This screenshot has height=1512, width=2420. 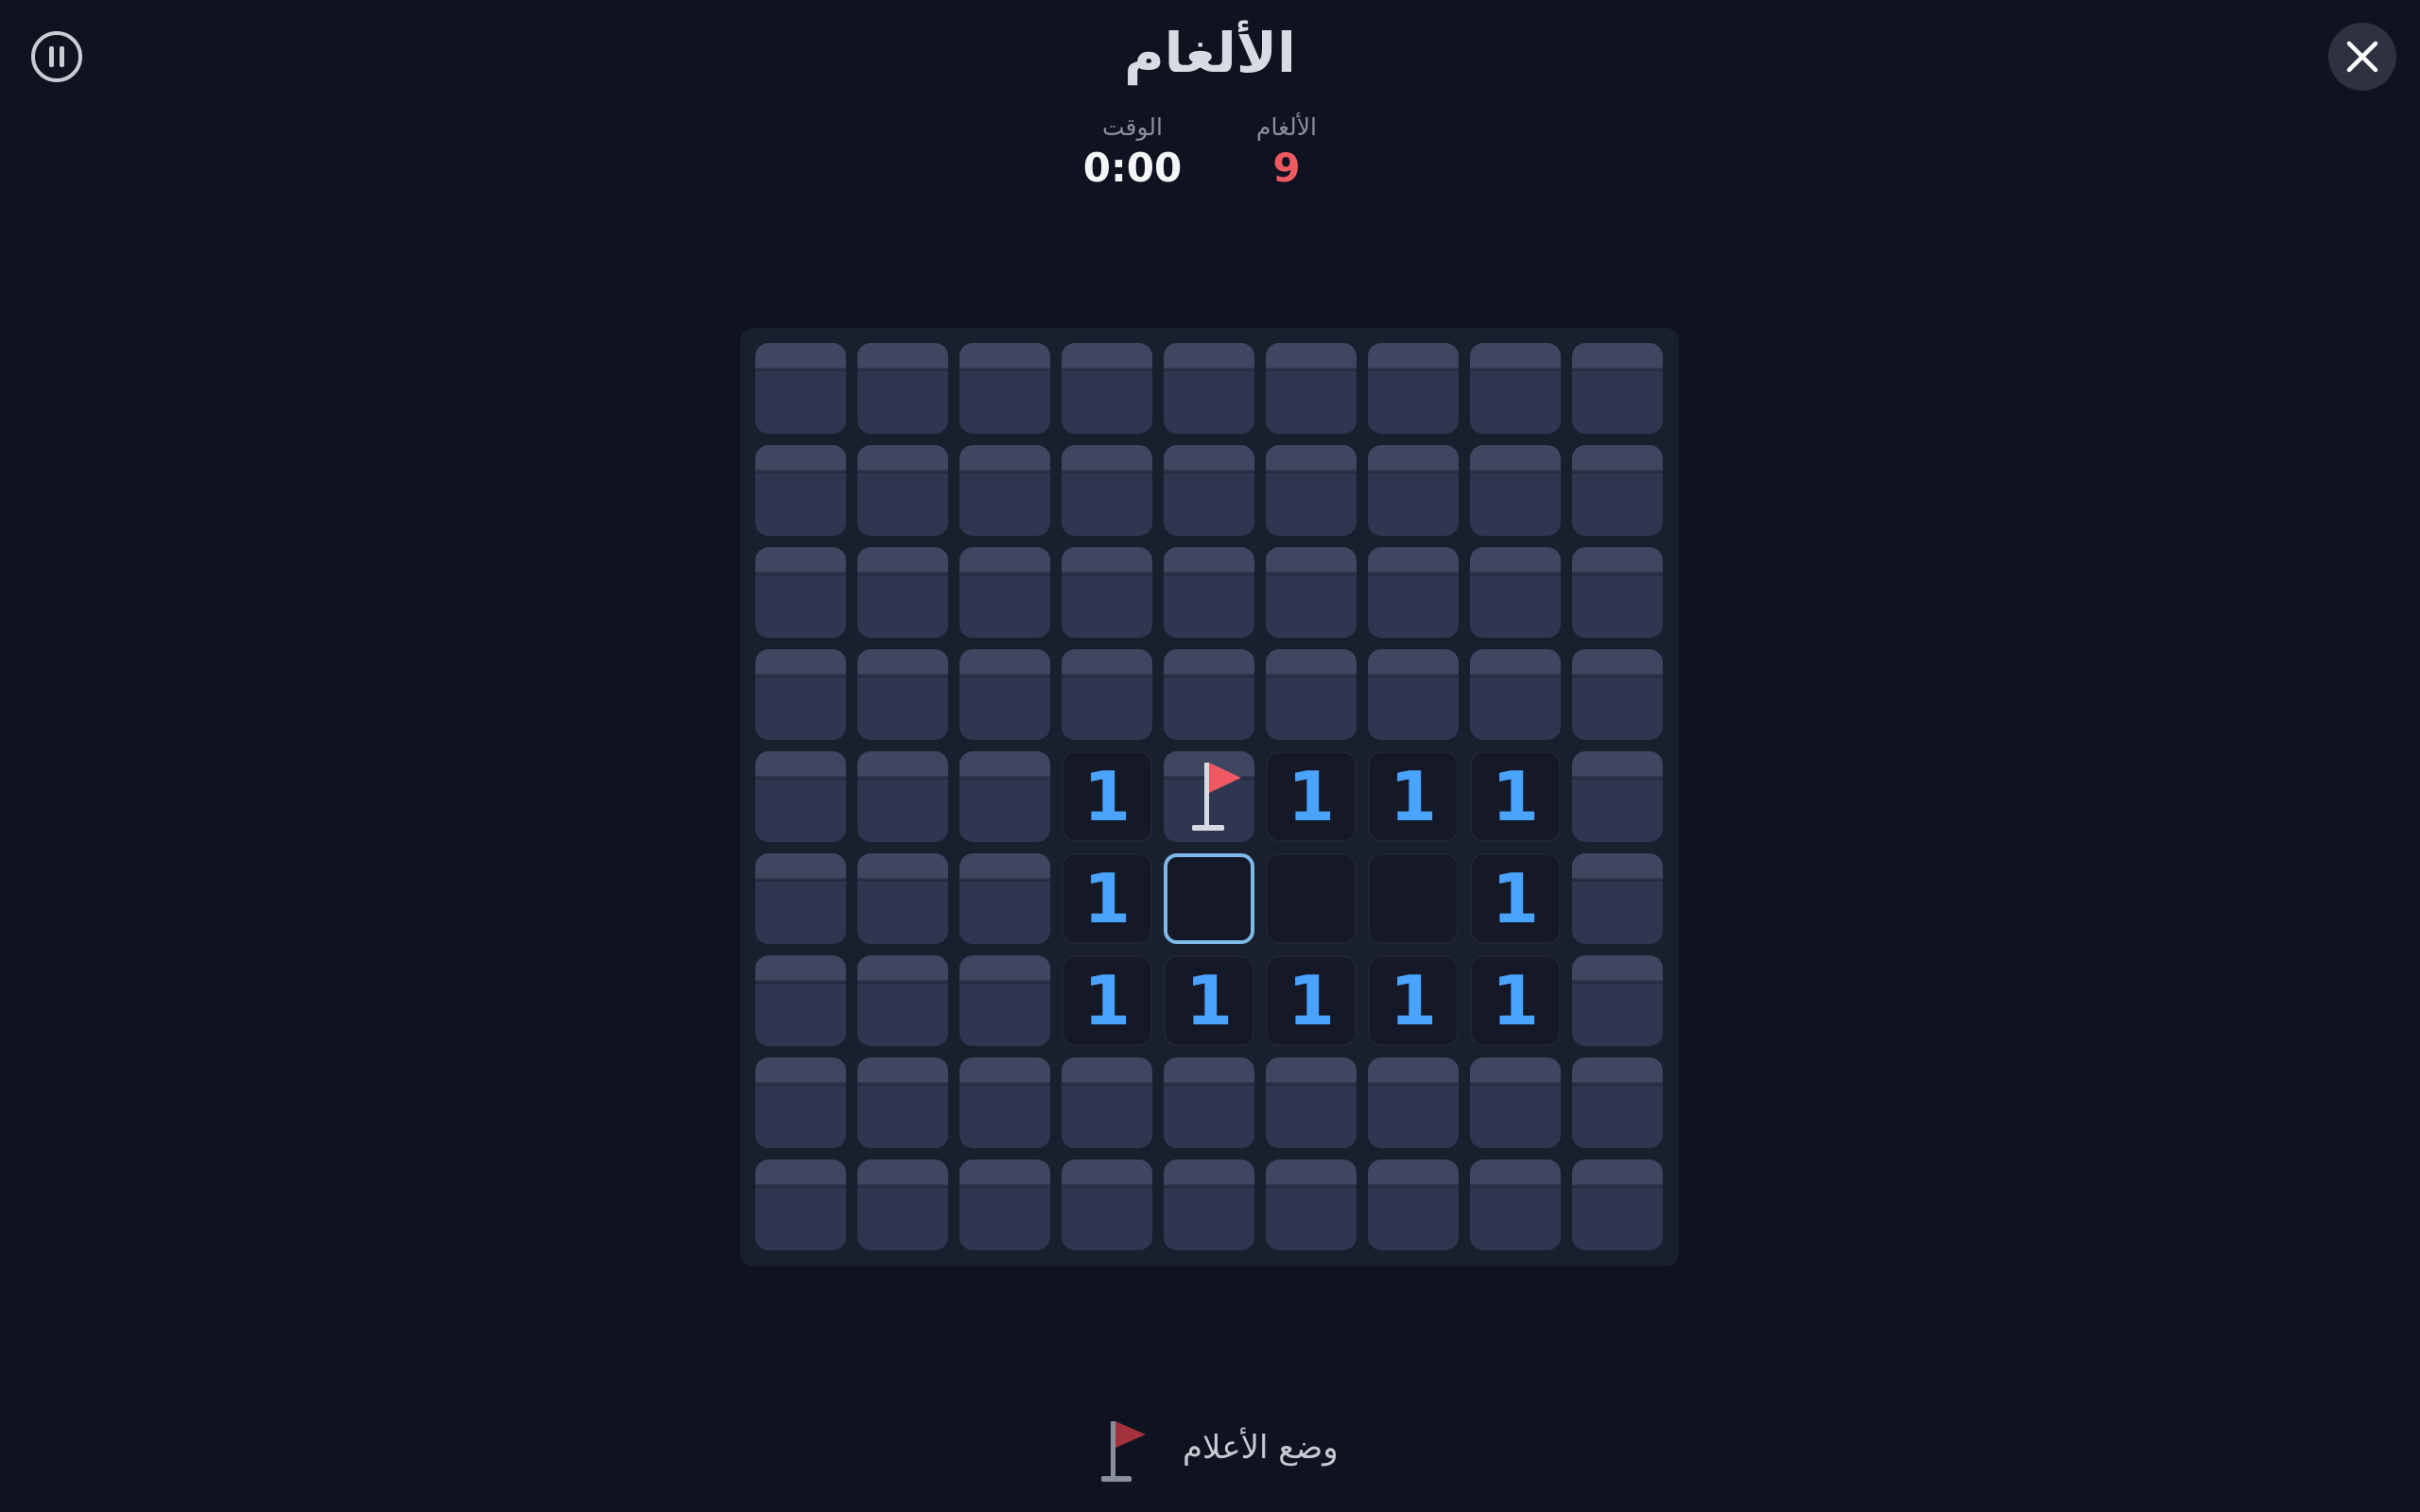 I want to click on flagged-cell, so click(x=1209, y=796).